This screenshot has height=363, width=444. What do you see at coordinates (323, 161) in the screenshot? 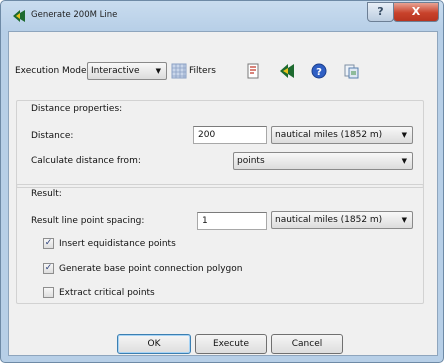
I see `calc-from-select: points ▼` at bounding box center [323, 161].